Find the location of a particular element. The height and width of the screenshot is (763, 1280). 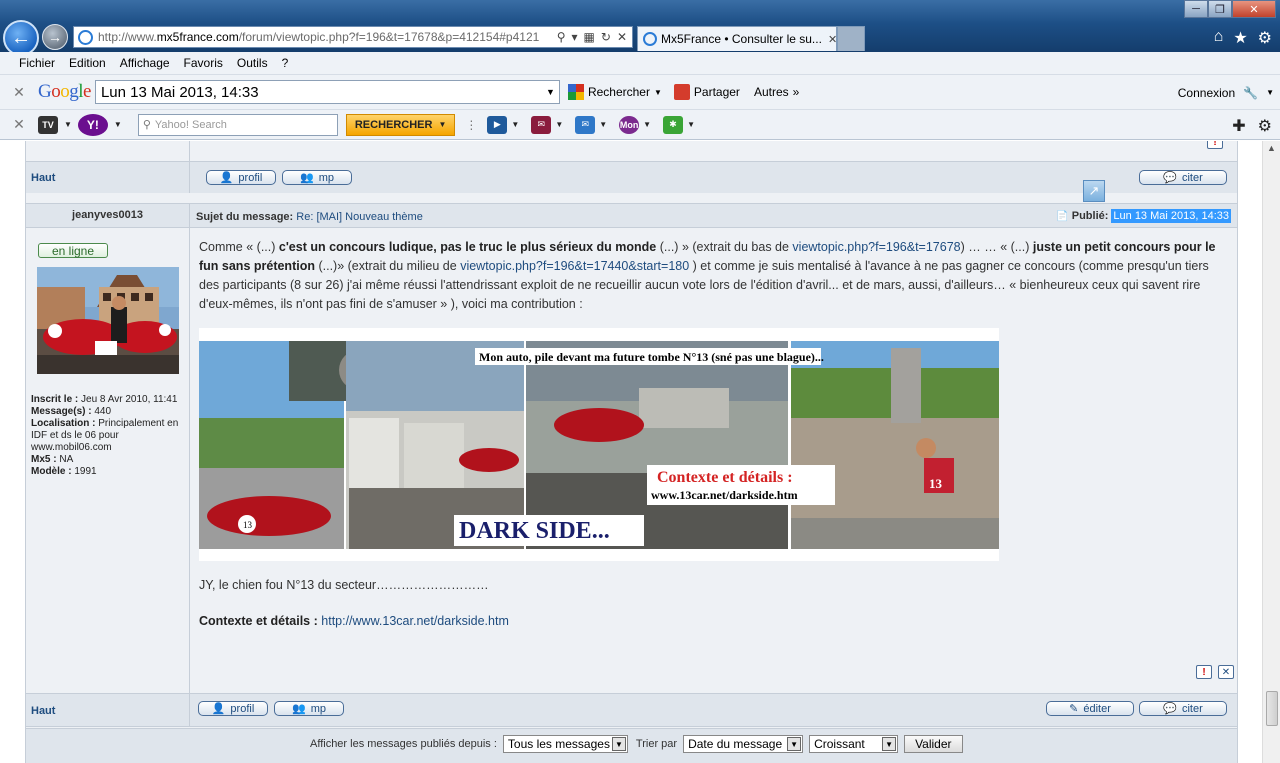

viewtopic-link-1: viewtopic.php?f=196&t=17678 is located at coordinates (876, 247).